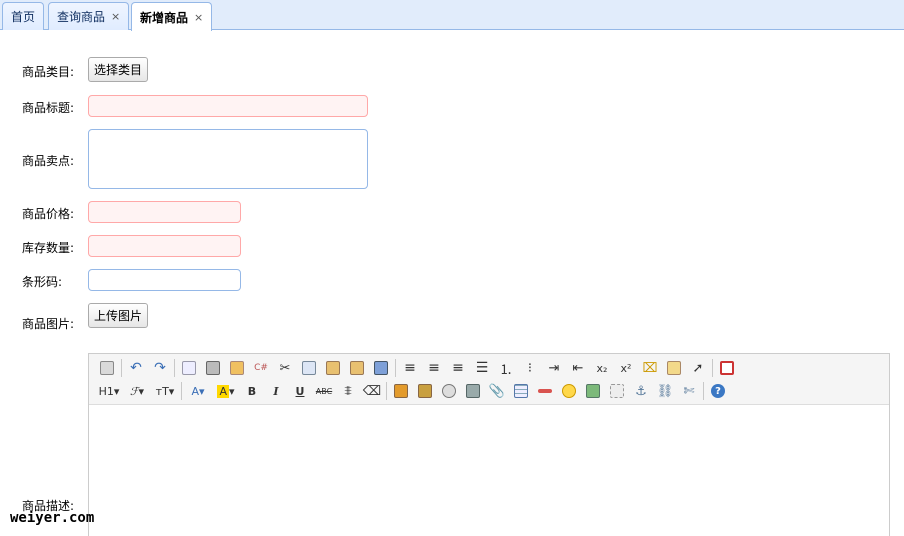  What do you see at coordinates (626, 368) in the screenshot?
I see `superscript-icon: x²` at bounding box center [626, 368].